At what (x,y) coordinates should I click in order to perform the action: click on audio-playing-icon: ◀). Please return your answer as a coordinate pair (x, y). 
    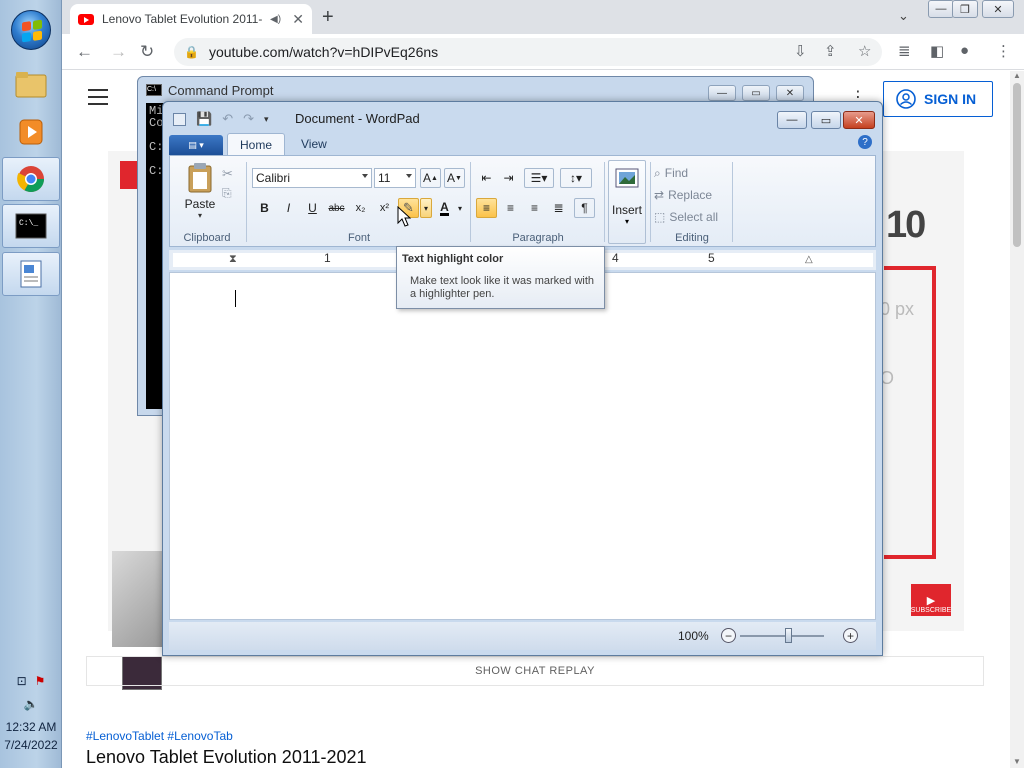
    Looking at the image, I should click on (275, 19).